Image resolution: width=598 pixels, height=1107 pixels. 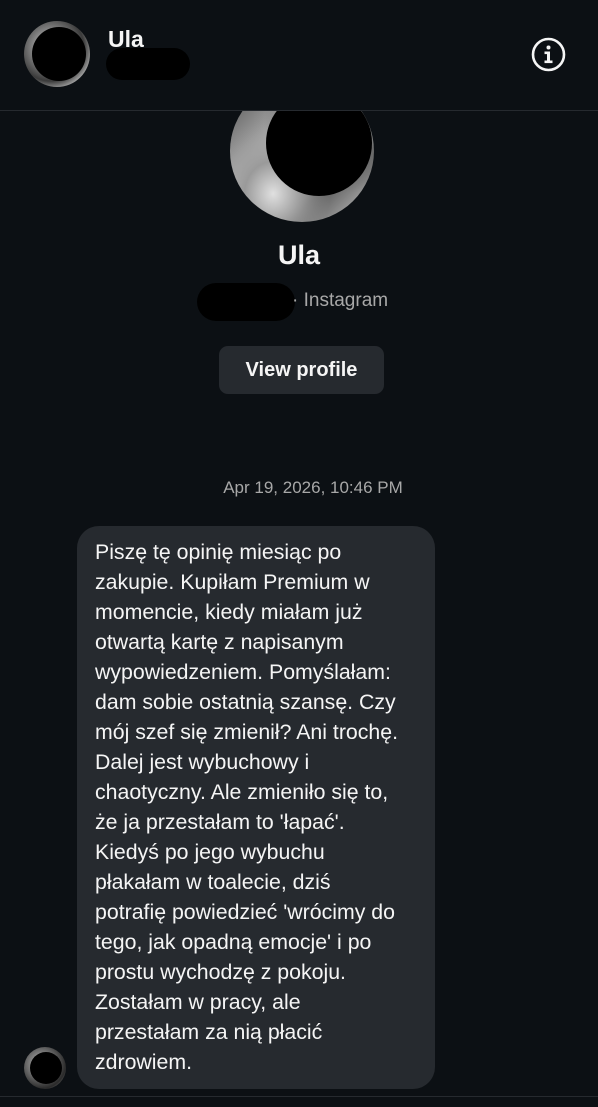 I want to click on message-line: Kiedyś po jego wybuchu, so click(x=210, y=852).